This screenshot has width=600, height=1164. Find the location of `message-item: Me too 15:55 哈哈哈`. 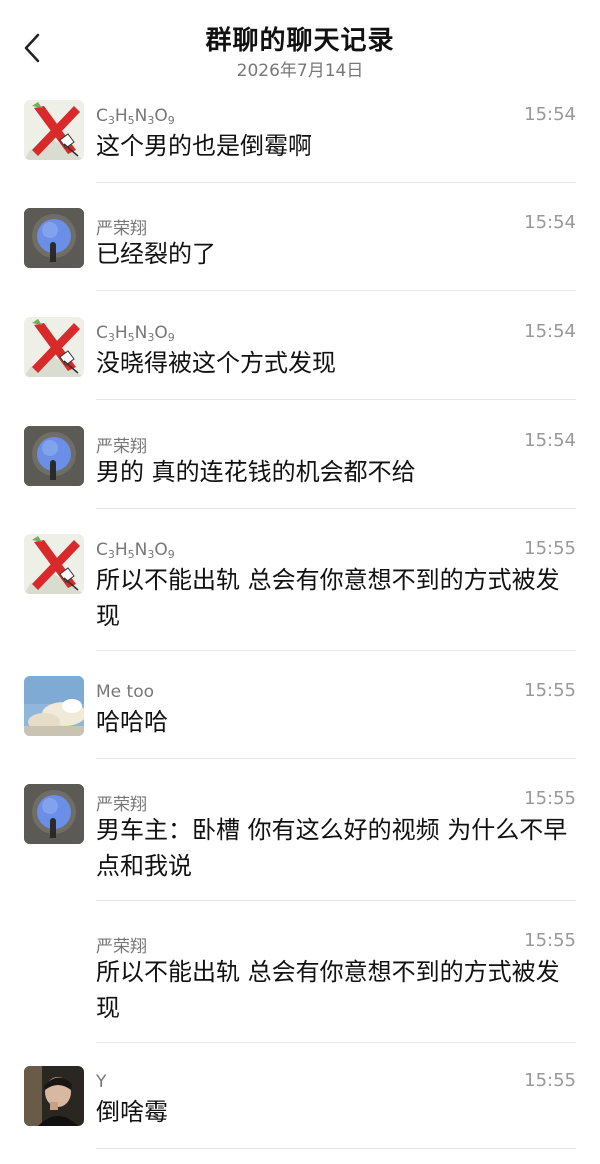

message-item: Me too 15:55 哈哈哈 is located at coordinates (300, 718).